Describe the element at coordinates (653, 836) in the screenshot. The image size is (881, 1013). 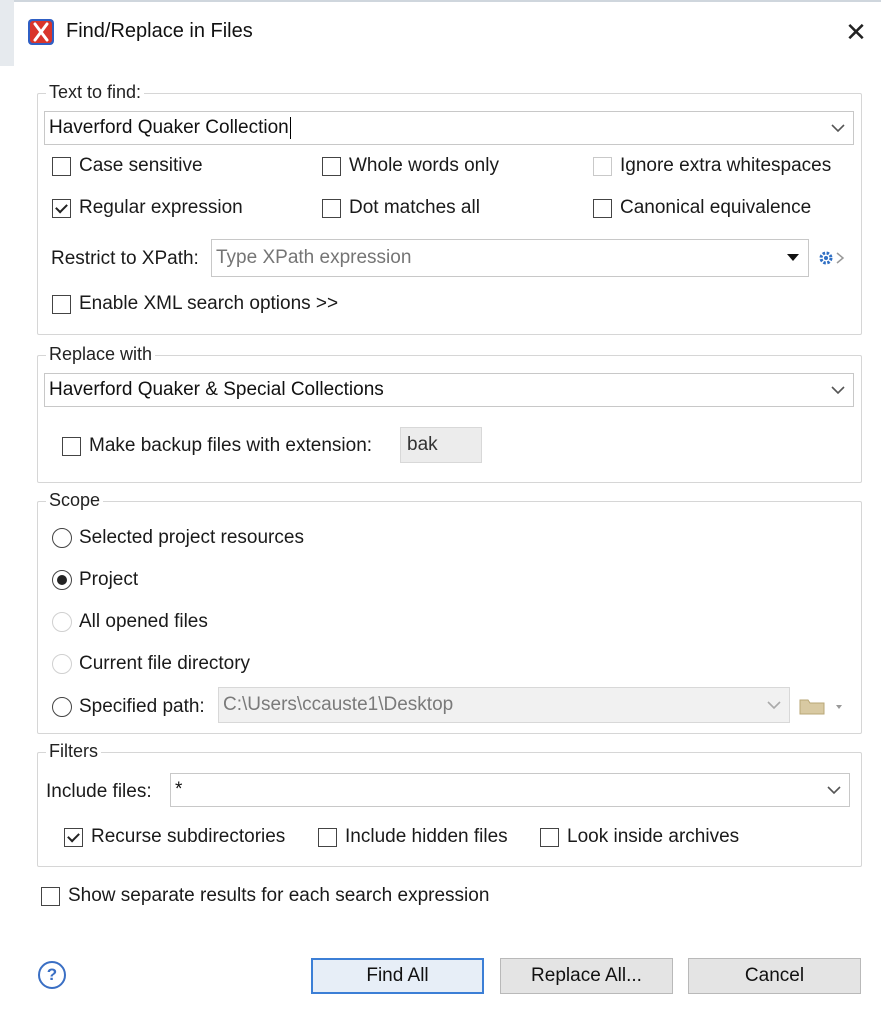
I see `archives-label: Look inside archives` at that location.